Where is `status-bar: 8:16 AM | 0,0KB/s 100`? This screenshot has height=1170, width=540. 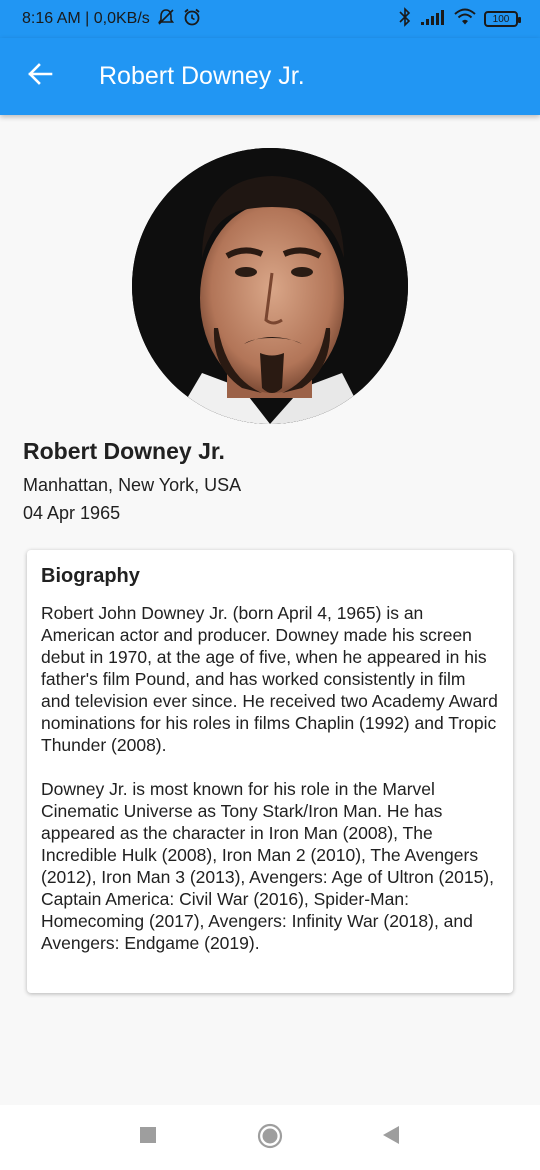
status-bar: 8:16 AM | 0,0KB/s 100 is located at coordinates (270, 19).